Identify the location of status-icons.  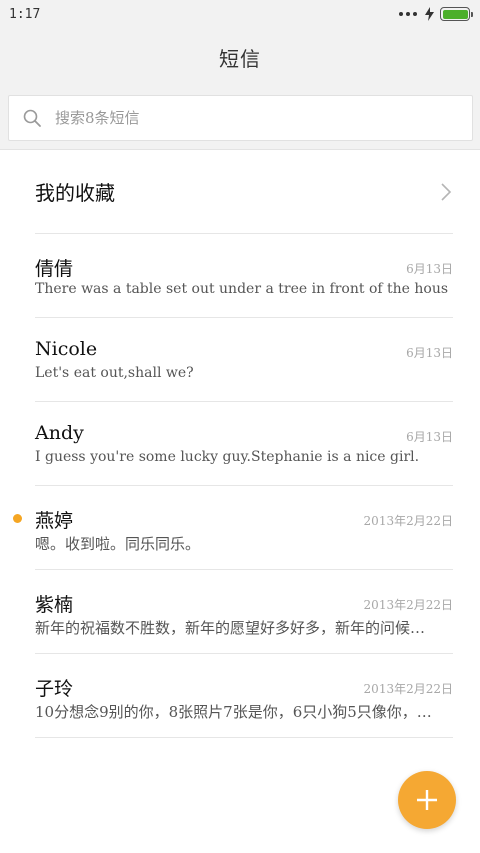
(436, 14).